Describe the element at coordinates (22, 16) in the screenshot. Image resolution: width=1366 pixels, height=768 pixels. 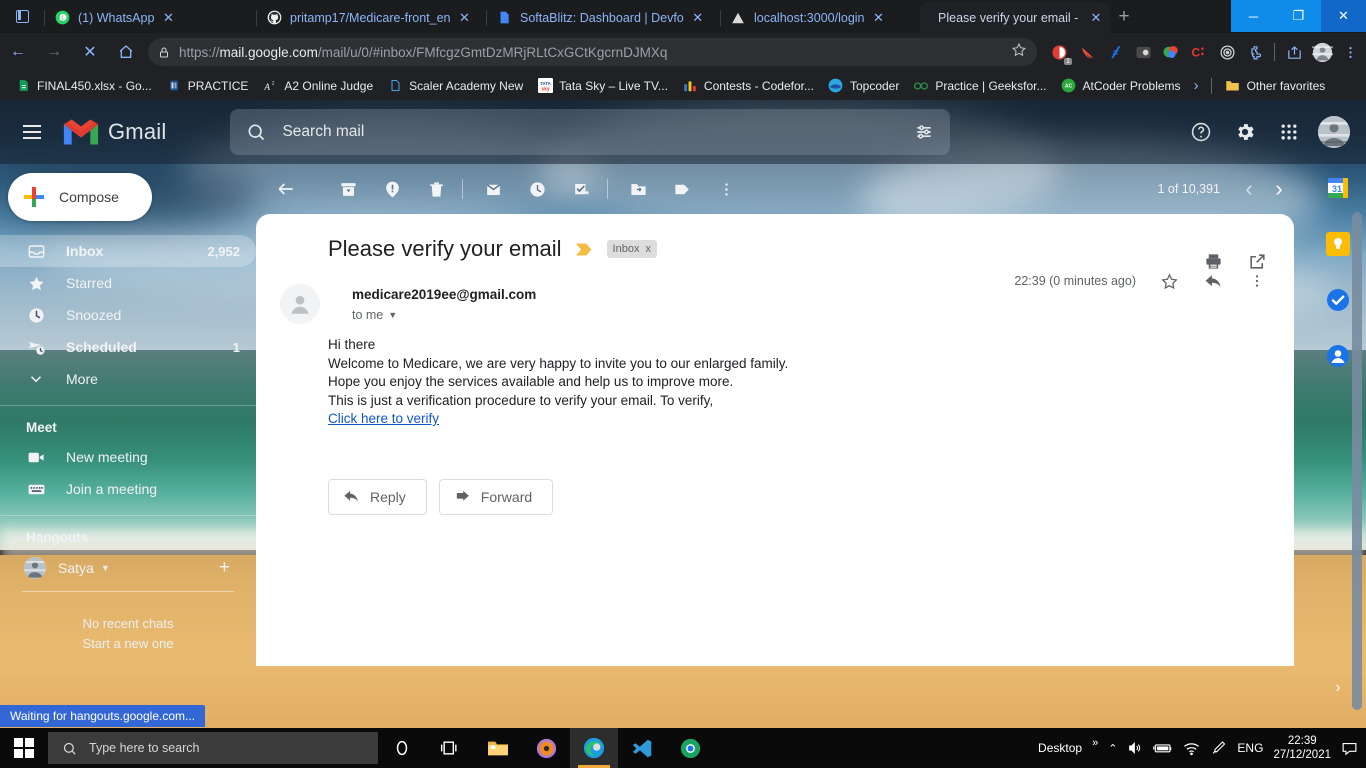
I see `tab-search-icon` at that location.